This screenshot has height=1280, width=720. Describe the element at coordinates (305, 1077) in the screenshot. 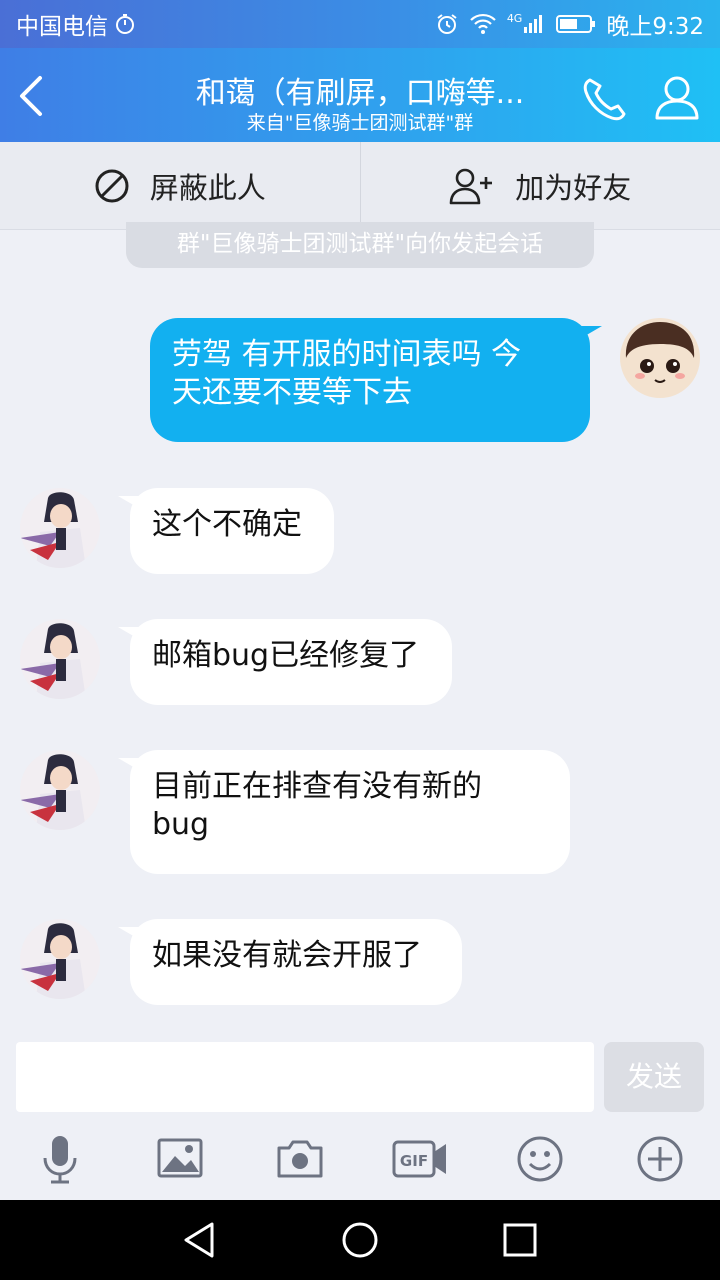

I see `message-input` at that location.